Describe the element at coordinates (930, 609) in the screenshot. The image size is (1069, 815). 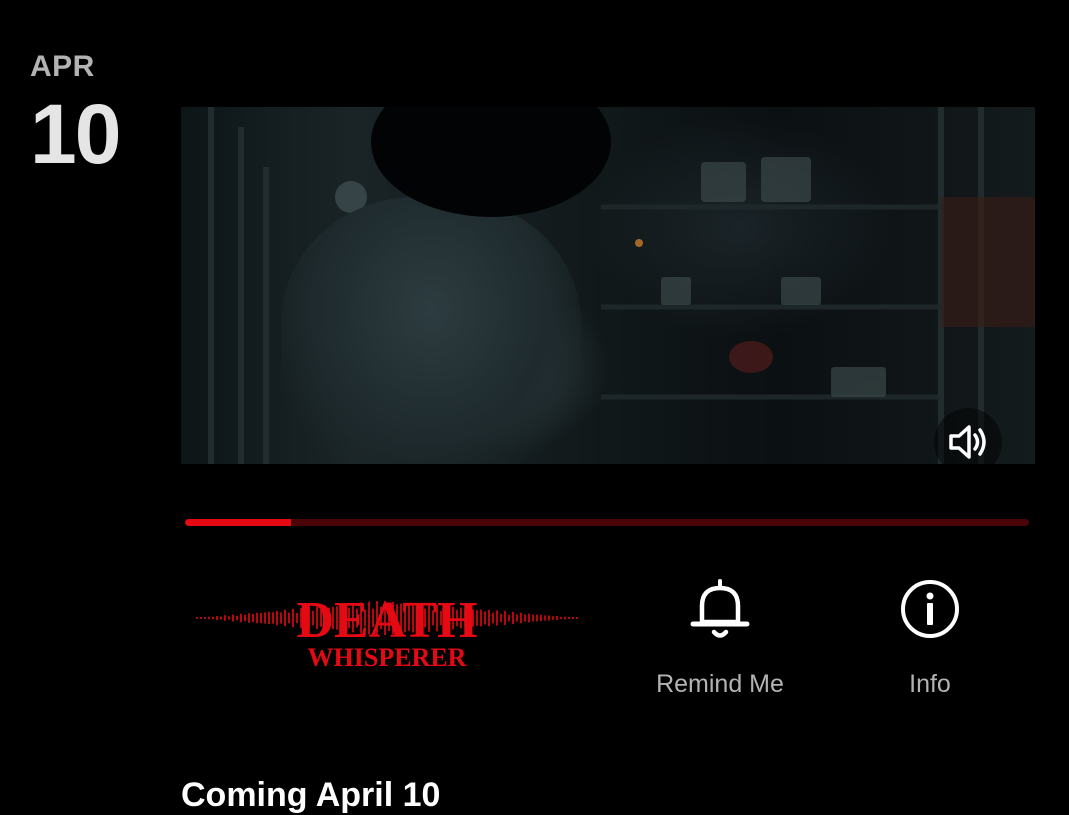
I see `info-icon` at that location.